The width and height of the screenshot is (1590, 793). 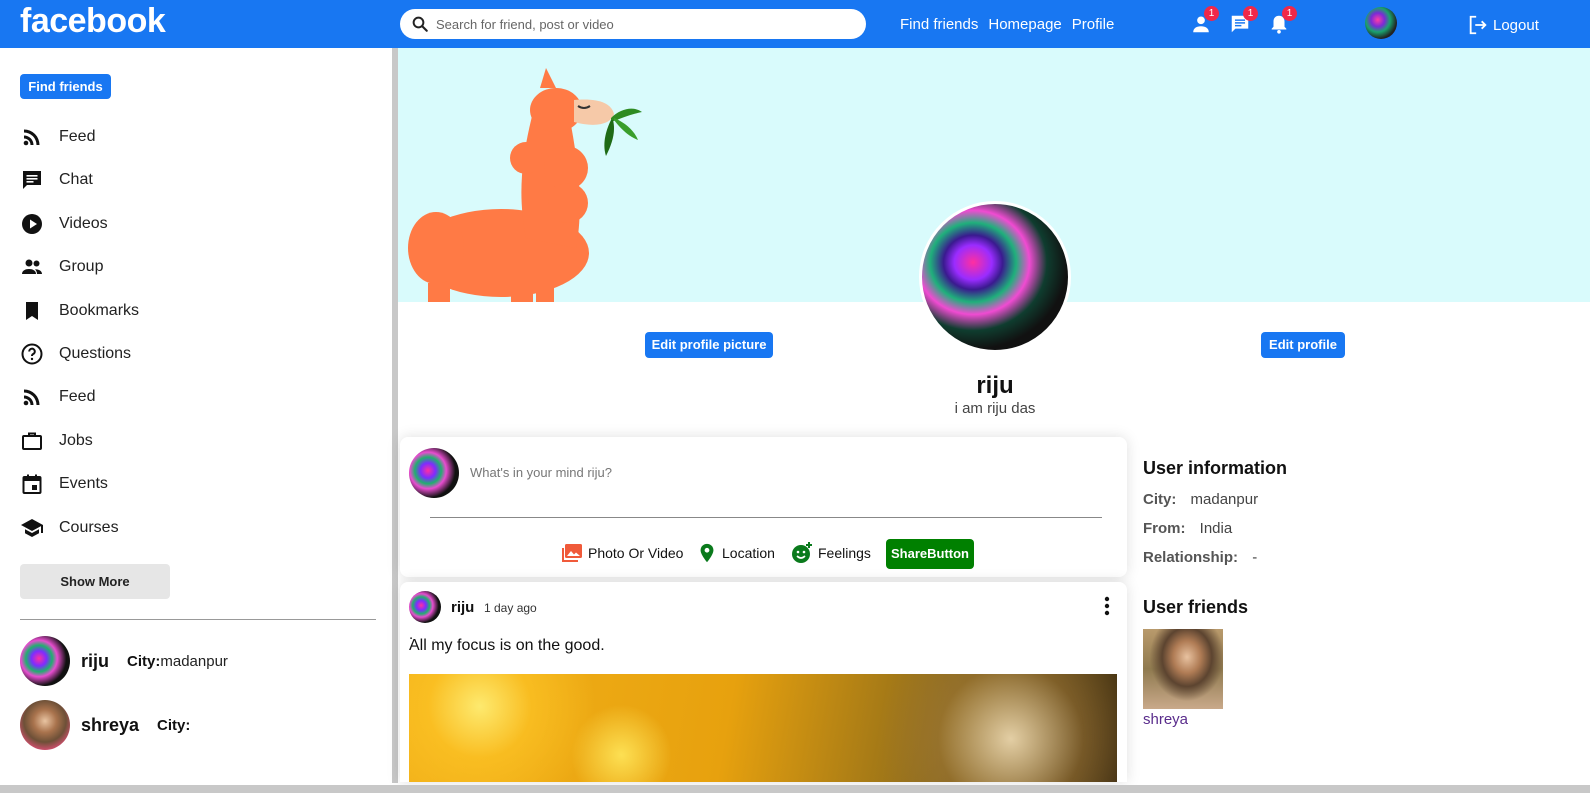 What do you see at coordinates (89, 527) in the screenshot?
I see `sidebar-item-label: Courses` at bounding box center [89, 527].